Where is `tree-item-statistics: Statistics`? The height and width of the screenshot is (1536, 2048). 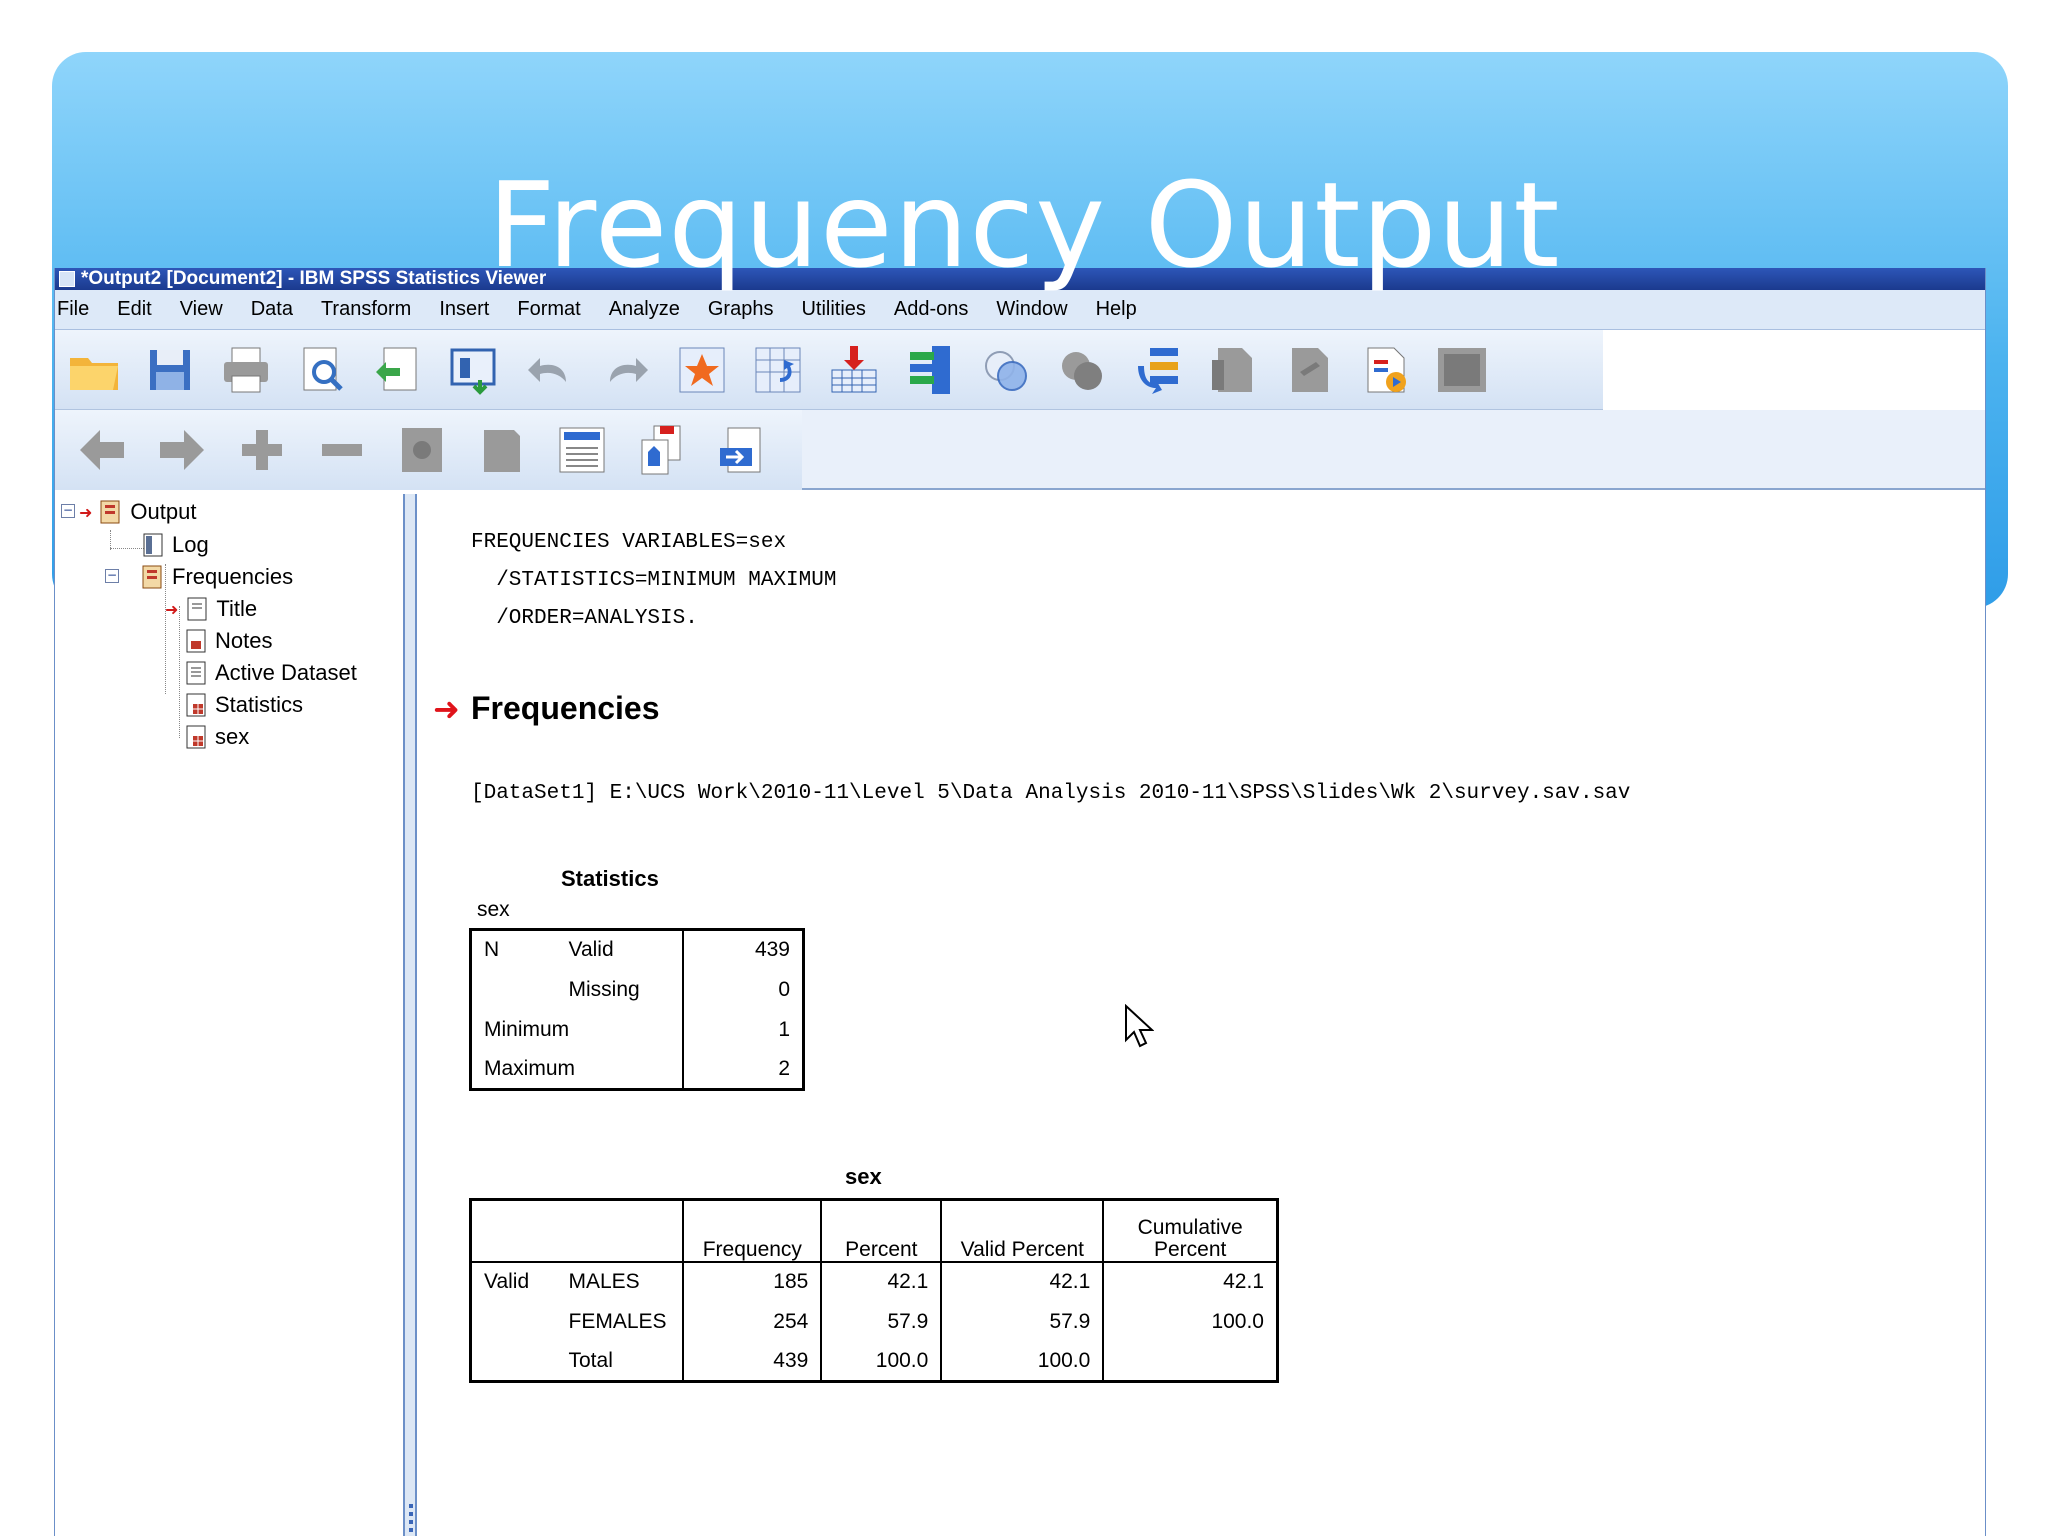
tree-item-statistics: Statistics is located at coordinates (243, 705).